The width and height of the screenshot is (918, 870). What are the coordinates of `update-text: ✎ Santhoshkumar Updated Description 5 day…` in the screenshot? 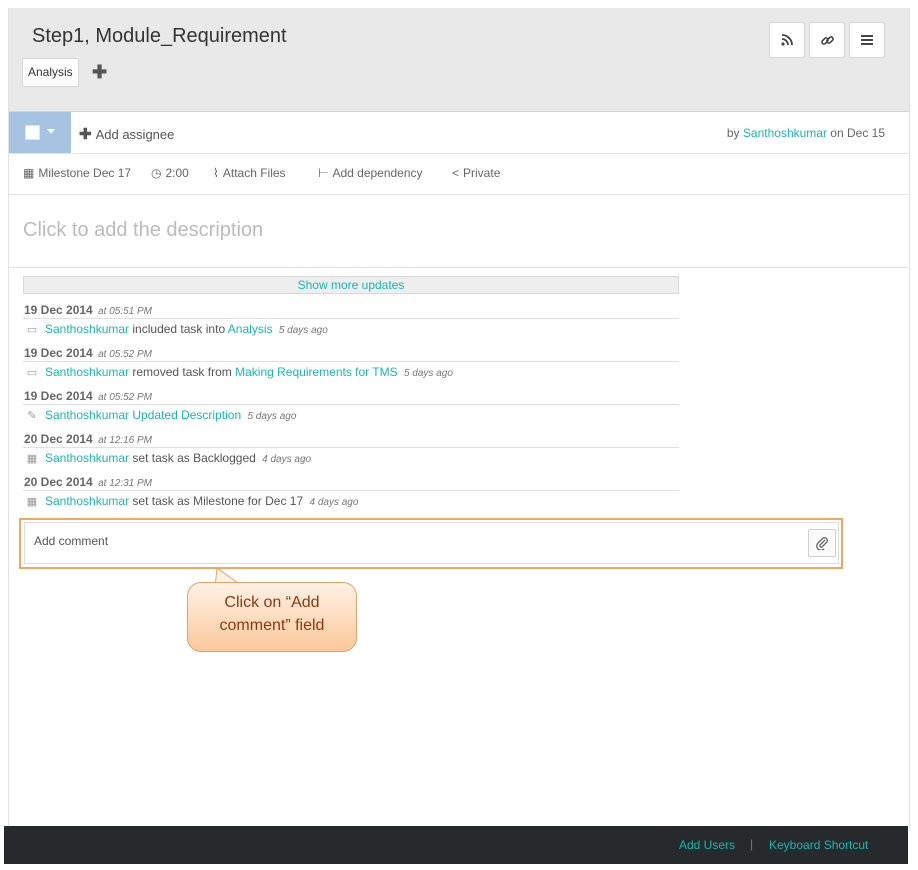 It's located at (160, 415).